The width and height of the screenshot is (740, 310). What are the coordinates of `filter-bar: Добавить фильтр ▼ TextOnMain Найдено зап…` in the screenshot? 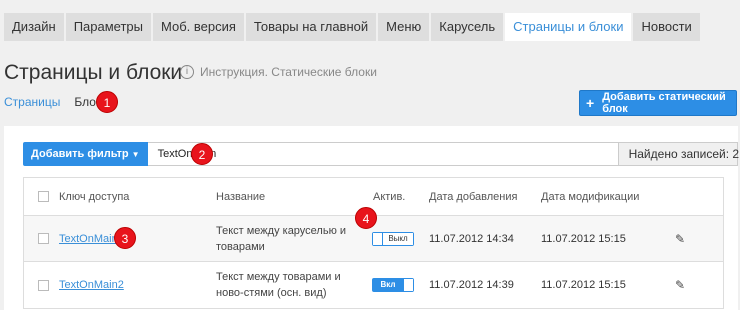 It's located at (381, 154).